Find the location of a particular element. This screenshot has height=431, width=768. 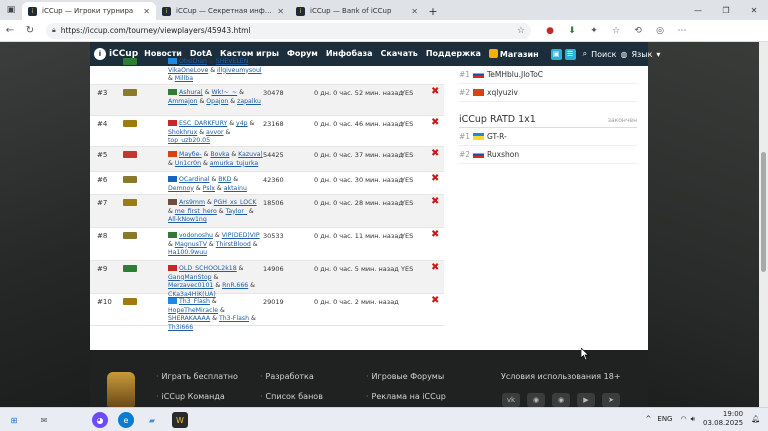

new-tab-button: + is located at coordinates (433, 11).